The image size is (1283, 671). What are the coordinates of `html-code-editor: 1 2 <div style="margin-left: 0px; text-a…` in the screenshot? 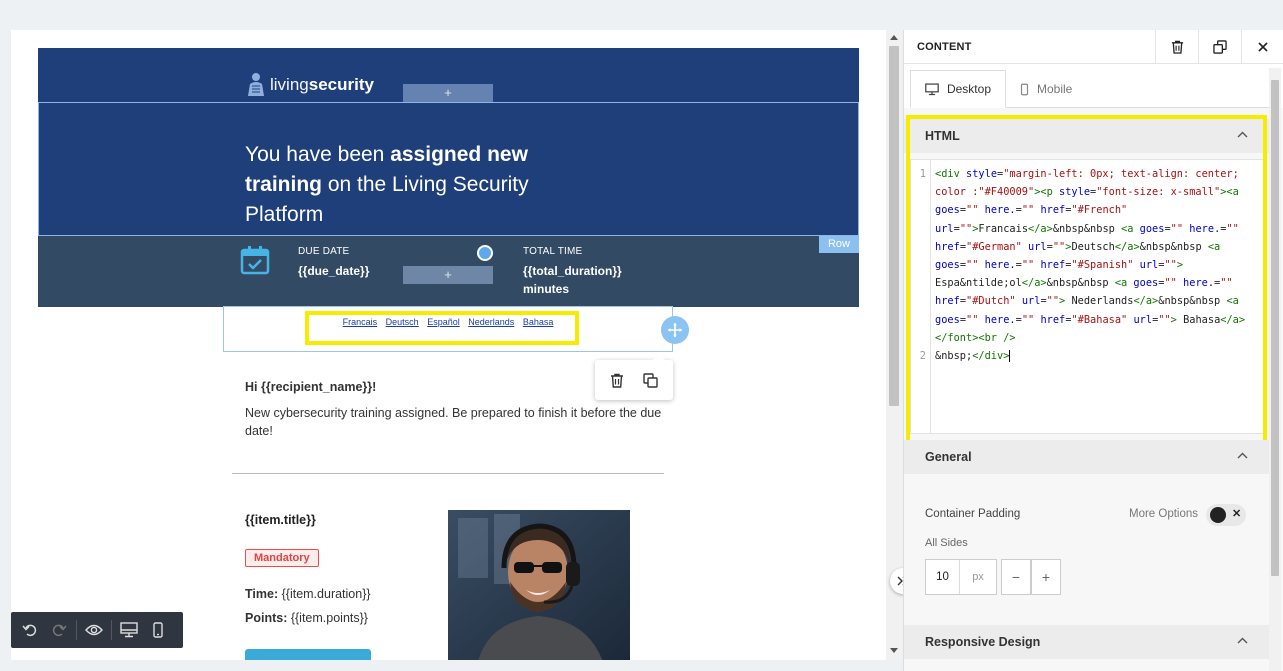 It's located at (1088, 296).